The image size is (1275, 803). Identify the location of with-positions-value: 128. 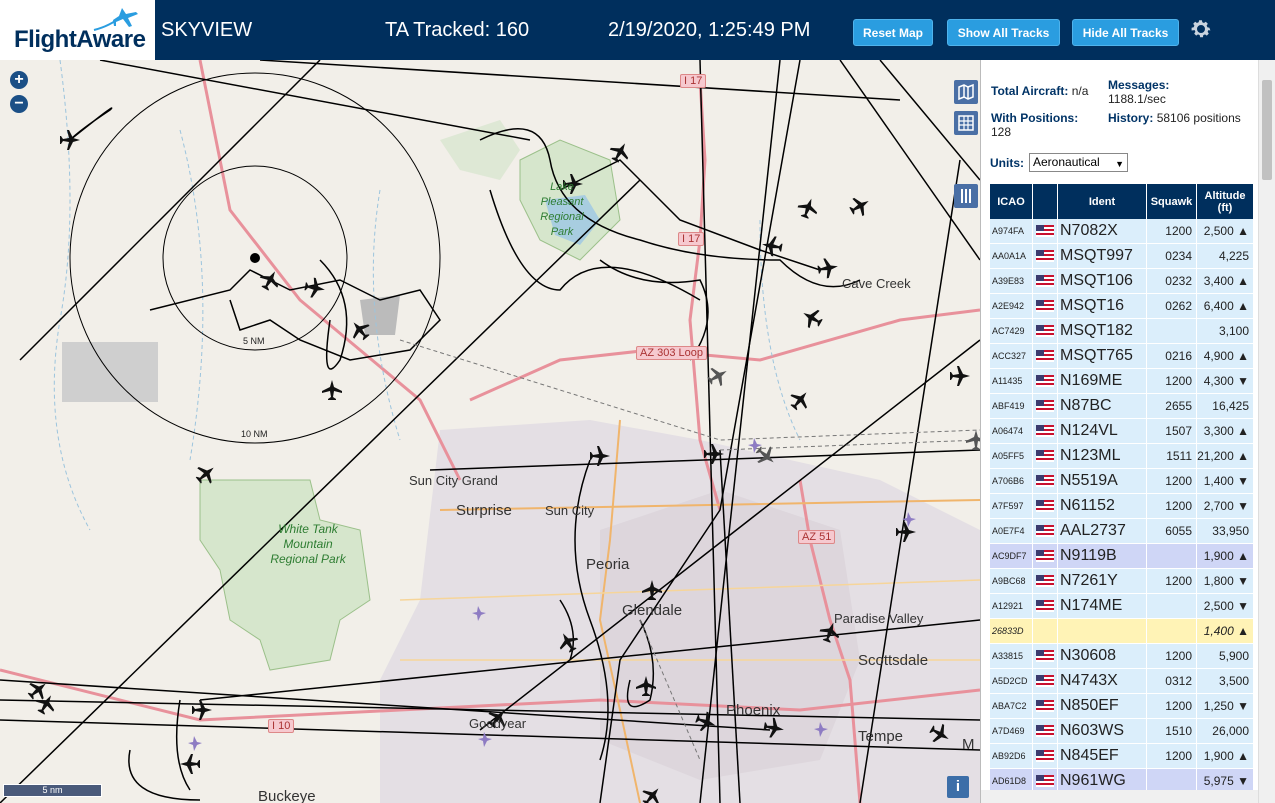
(1001, 132).